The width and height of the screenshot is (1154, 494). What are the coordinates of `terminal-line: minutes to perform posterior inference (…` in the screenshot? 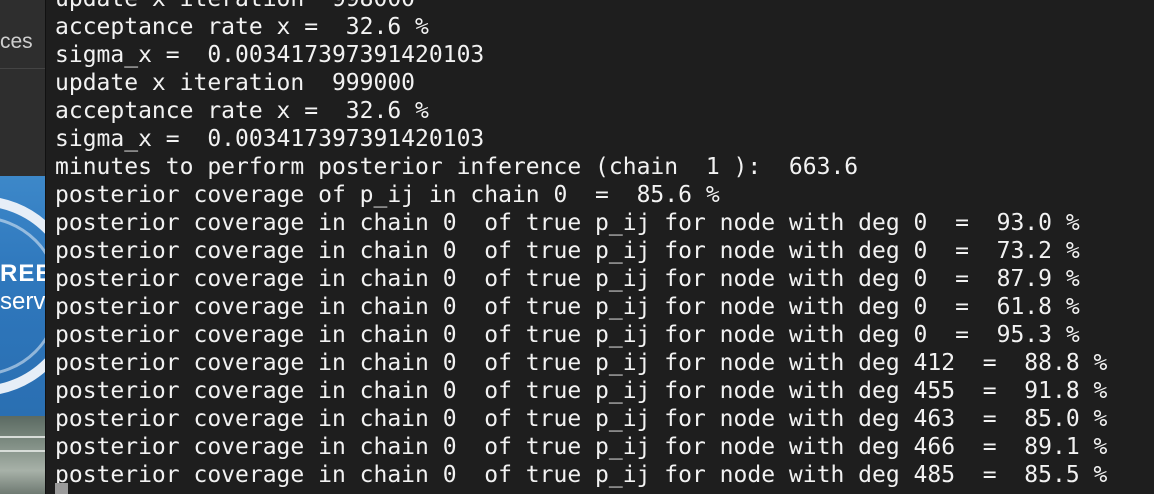 It's located at (457, 167).